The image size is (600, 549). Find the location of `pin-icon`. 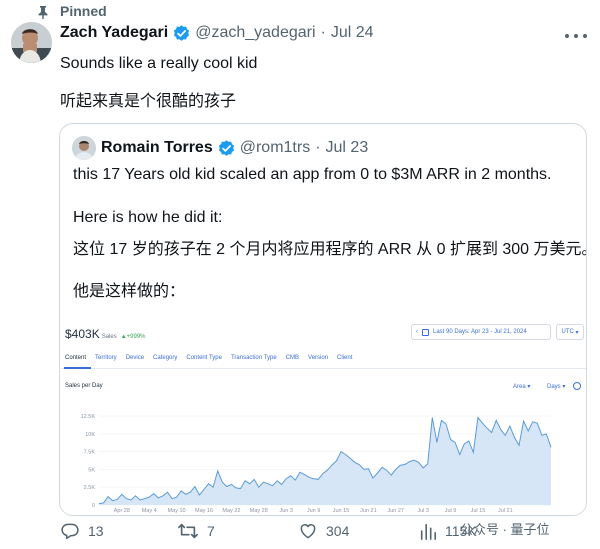

pin-icon is located at coordinates (43, 12).